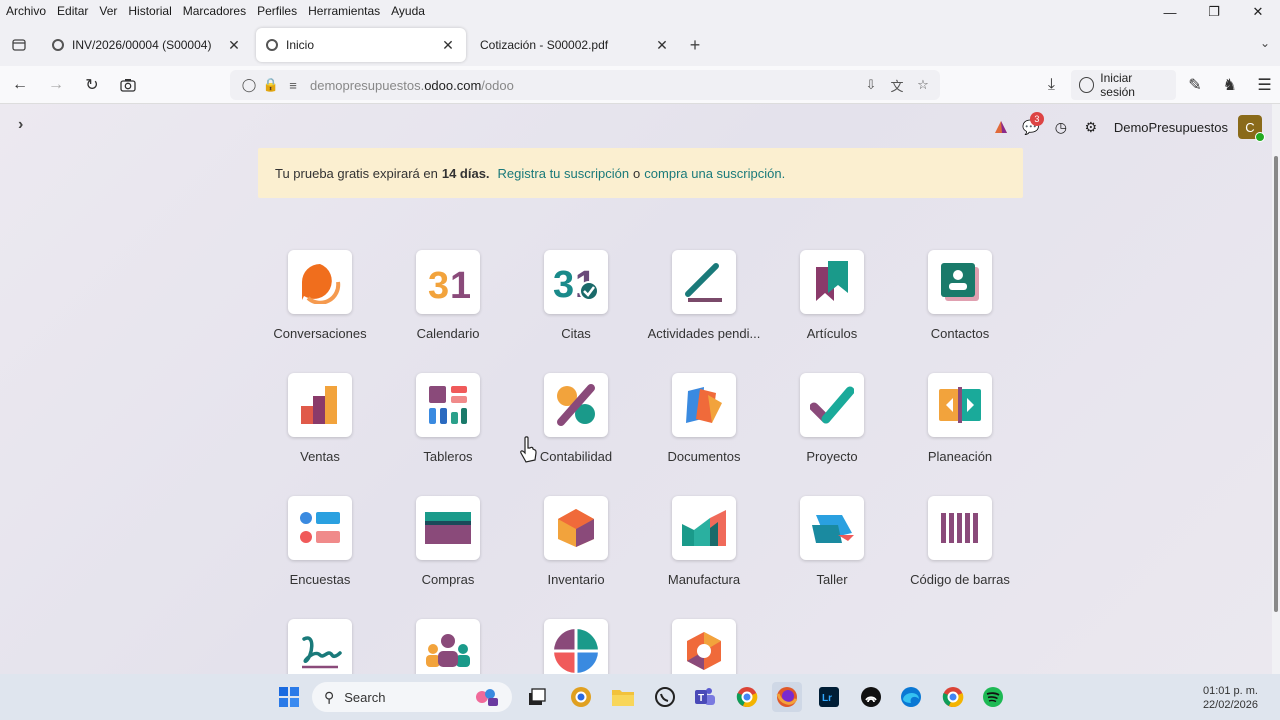  I want to click on edge-icon, so click(911, 697).